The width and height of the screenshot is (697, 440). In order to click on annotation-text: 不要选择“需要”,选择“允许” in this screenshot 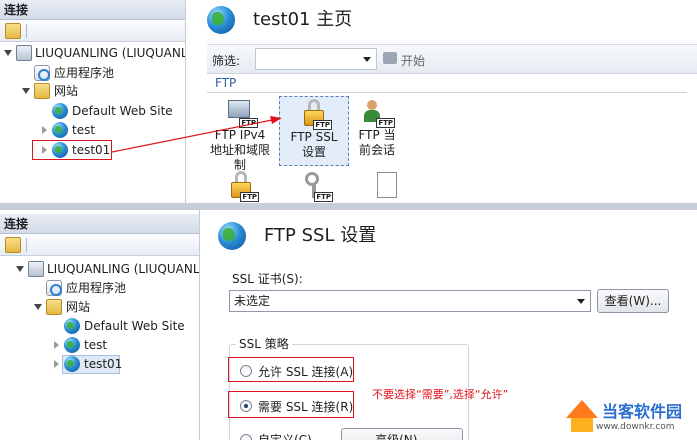, I will do `click(440, 394)`.